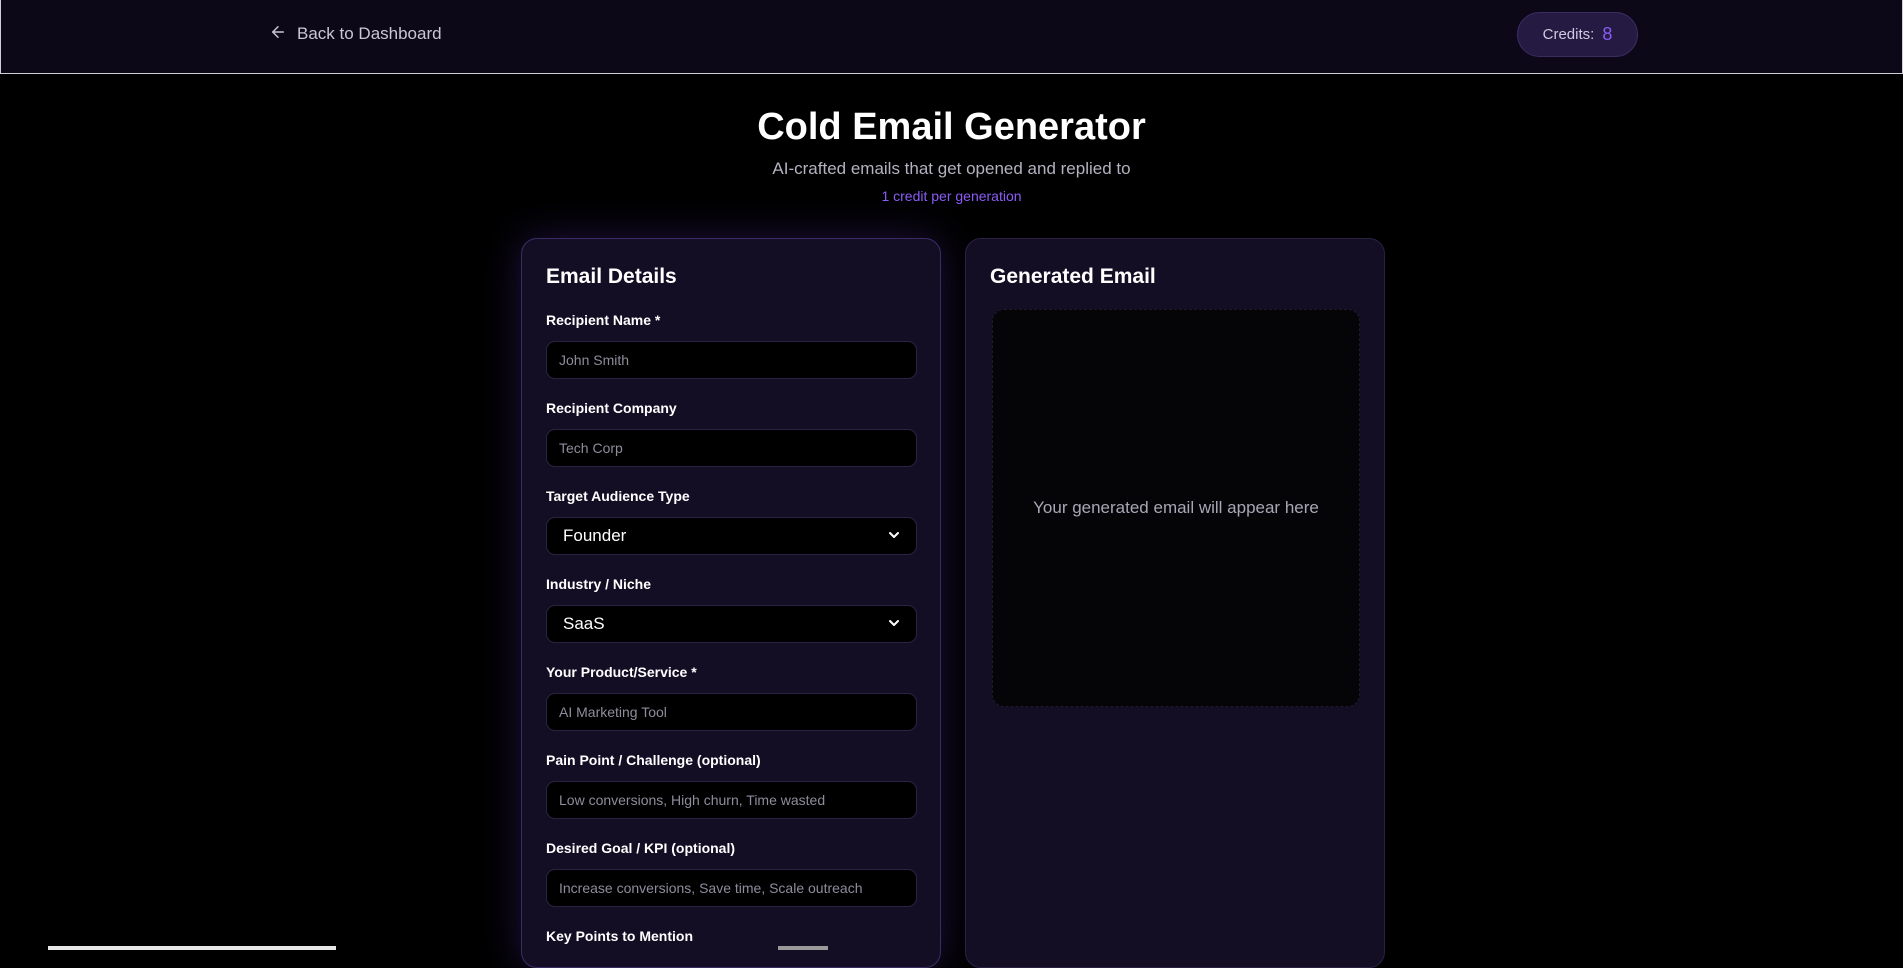  Describe the element at coordinates (653, 760) in the screenshot. I see `pain-point-label: Pain Point / Challenge (optional)` at that location.